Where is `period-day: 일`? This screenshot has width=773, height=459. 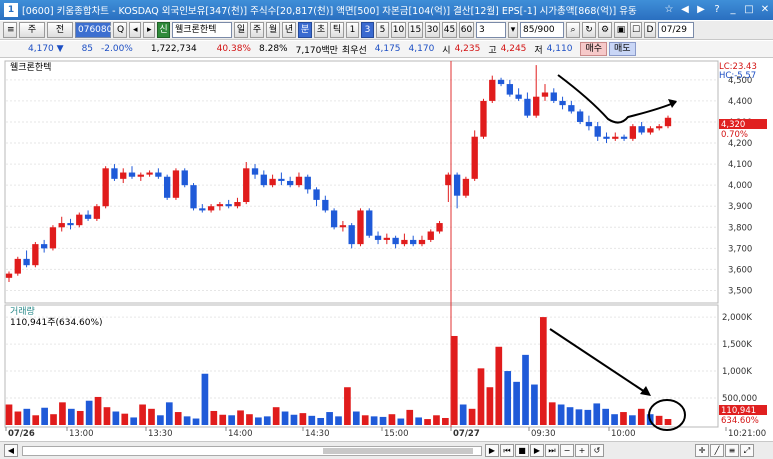
period-day: 일 is located at coordinates (241, 30).